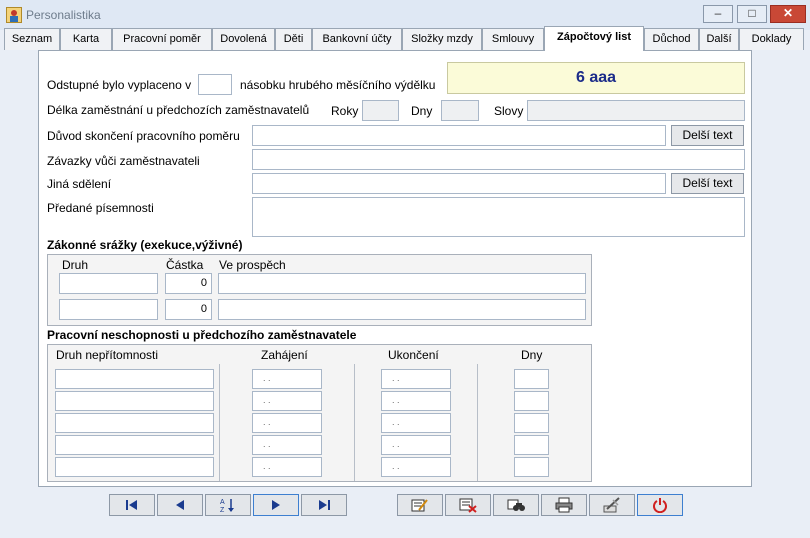  I want to click on years-label: Roky, so click(345, 111).